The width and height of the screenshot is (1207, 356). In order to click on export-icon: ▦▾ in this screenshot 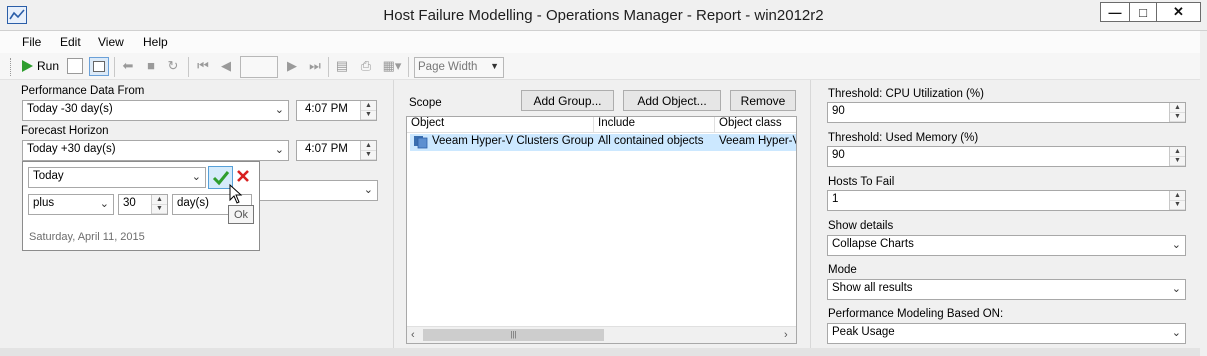, I will do `click(392, 66)`.